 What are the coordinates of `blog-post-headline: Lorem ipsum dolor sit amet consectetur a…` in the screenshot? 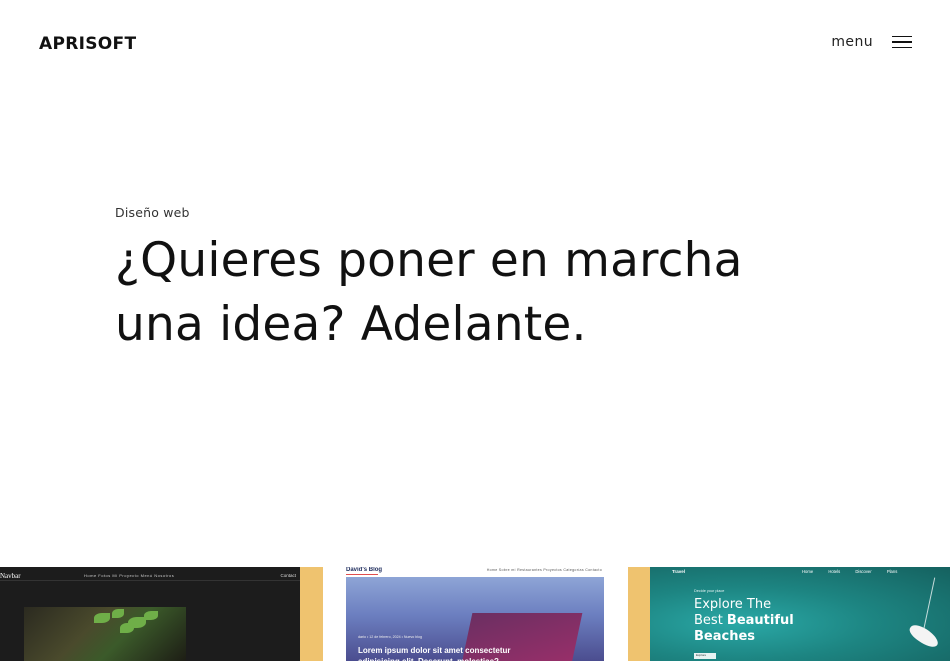 It's located at (434, 653).